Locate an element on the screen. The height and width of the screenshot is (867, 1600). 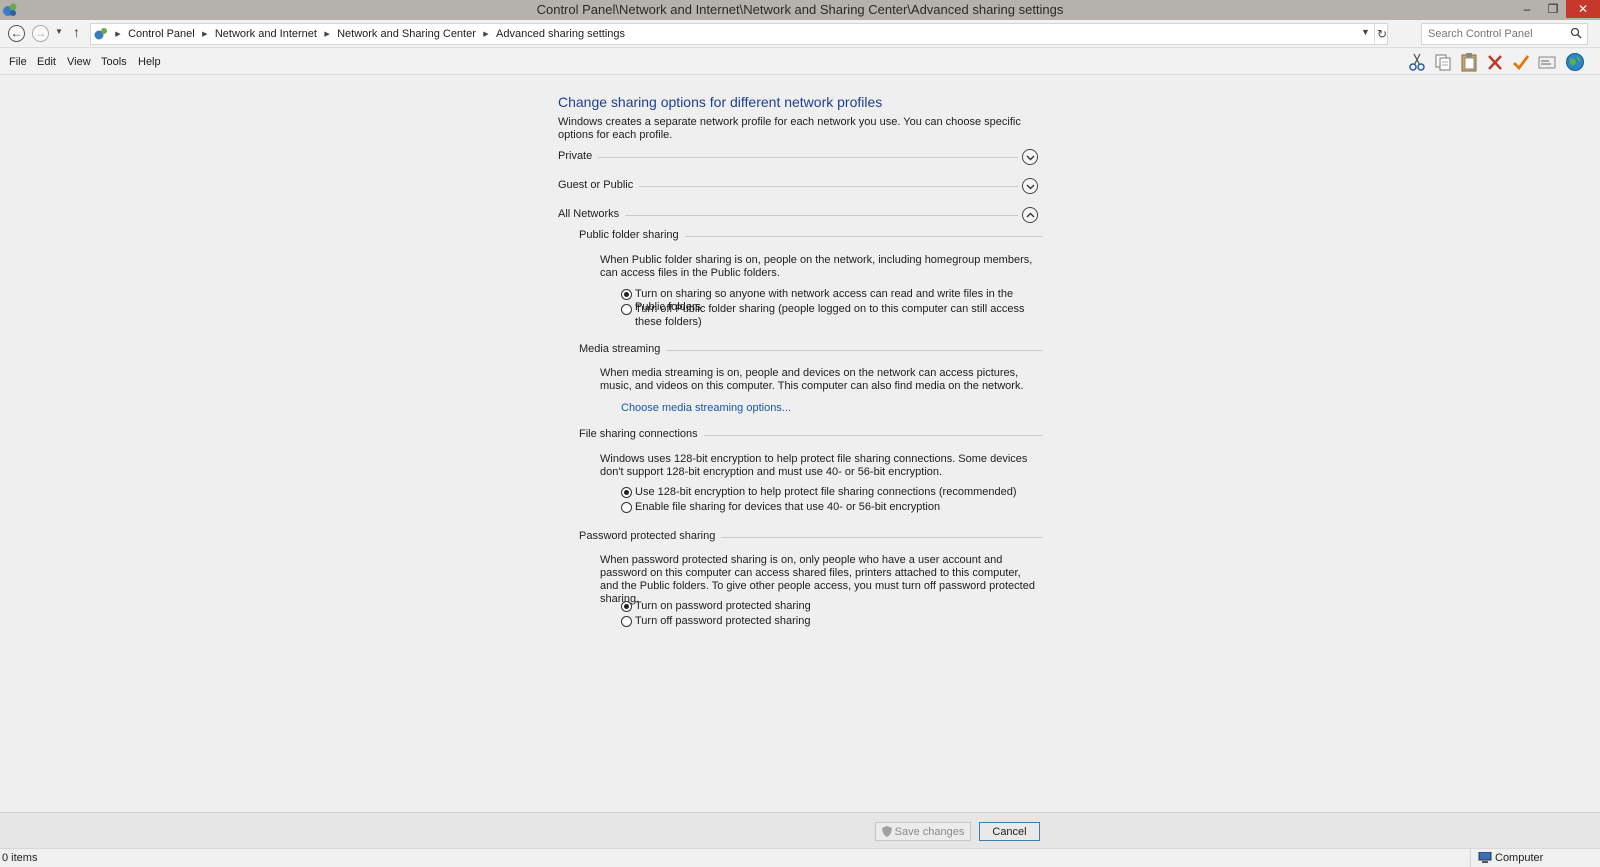
search-box is located at coordinates (1504, 34).